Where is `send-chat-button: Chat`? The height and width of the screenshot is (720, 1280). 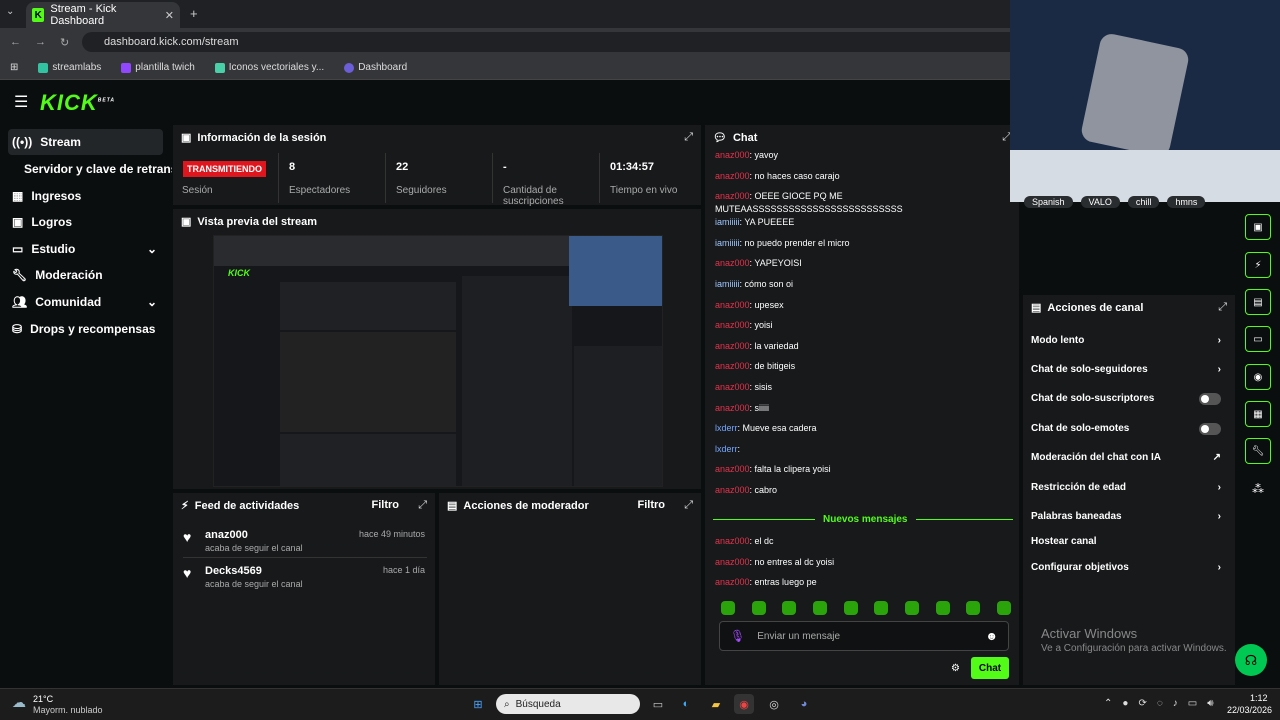 send-chat-button: Chat is located at coordinates (990, 668).